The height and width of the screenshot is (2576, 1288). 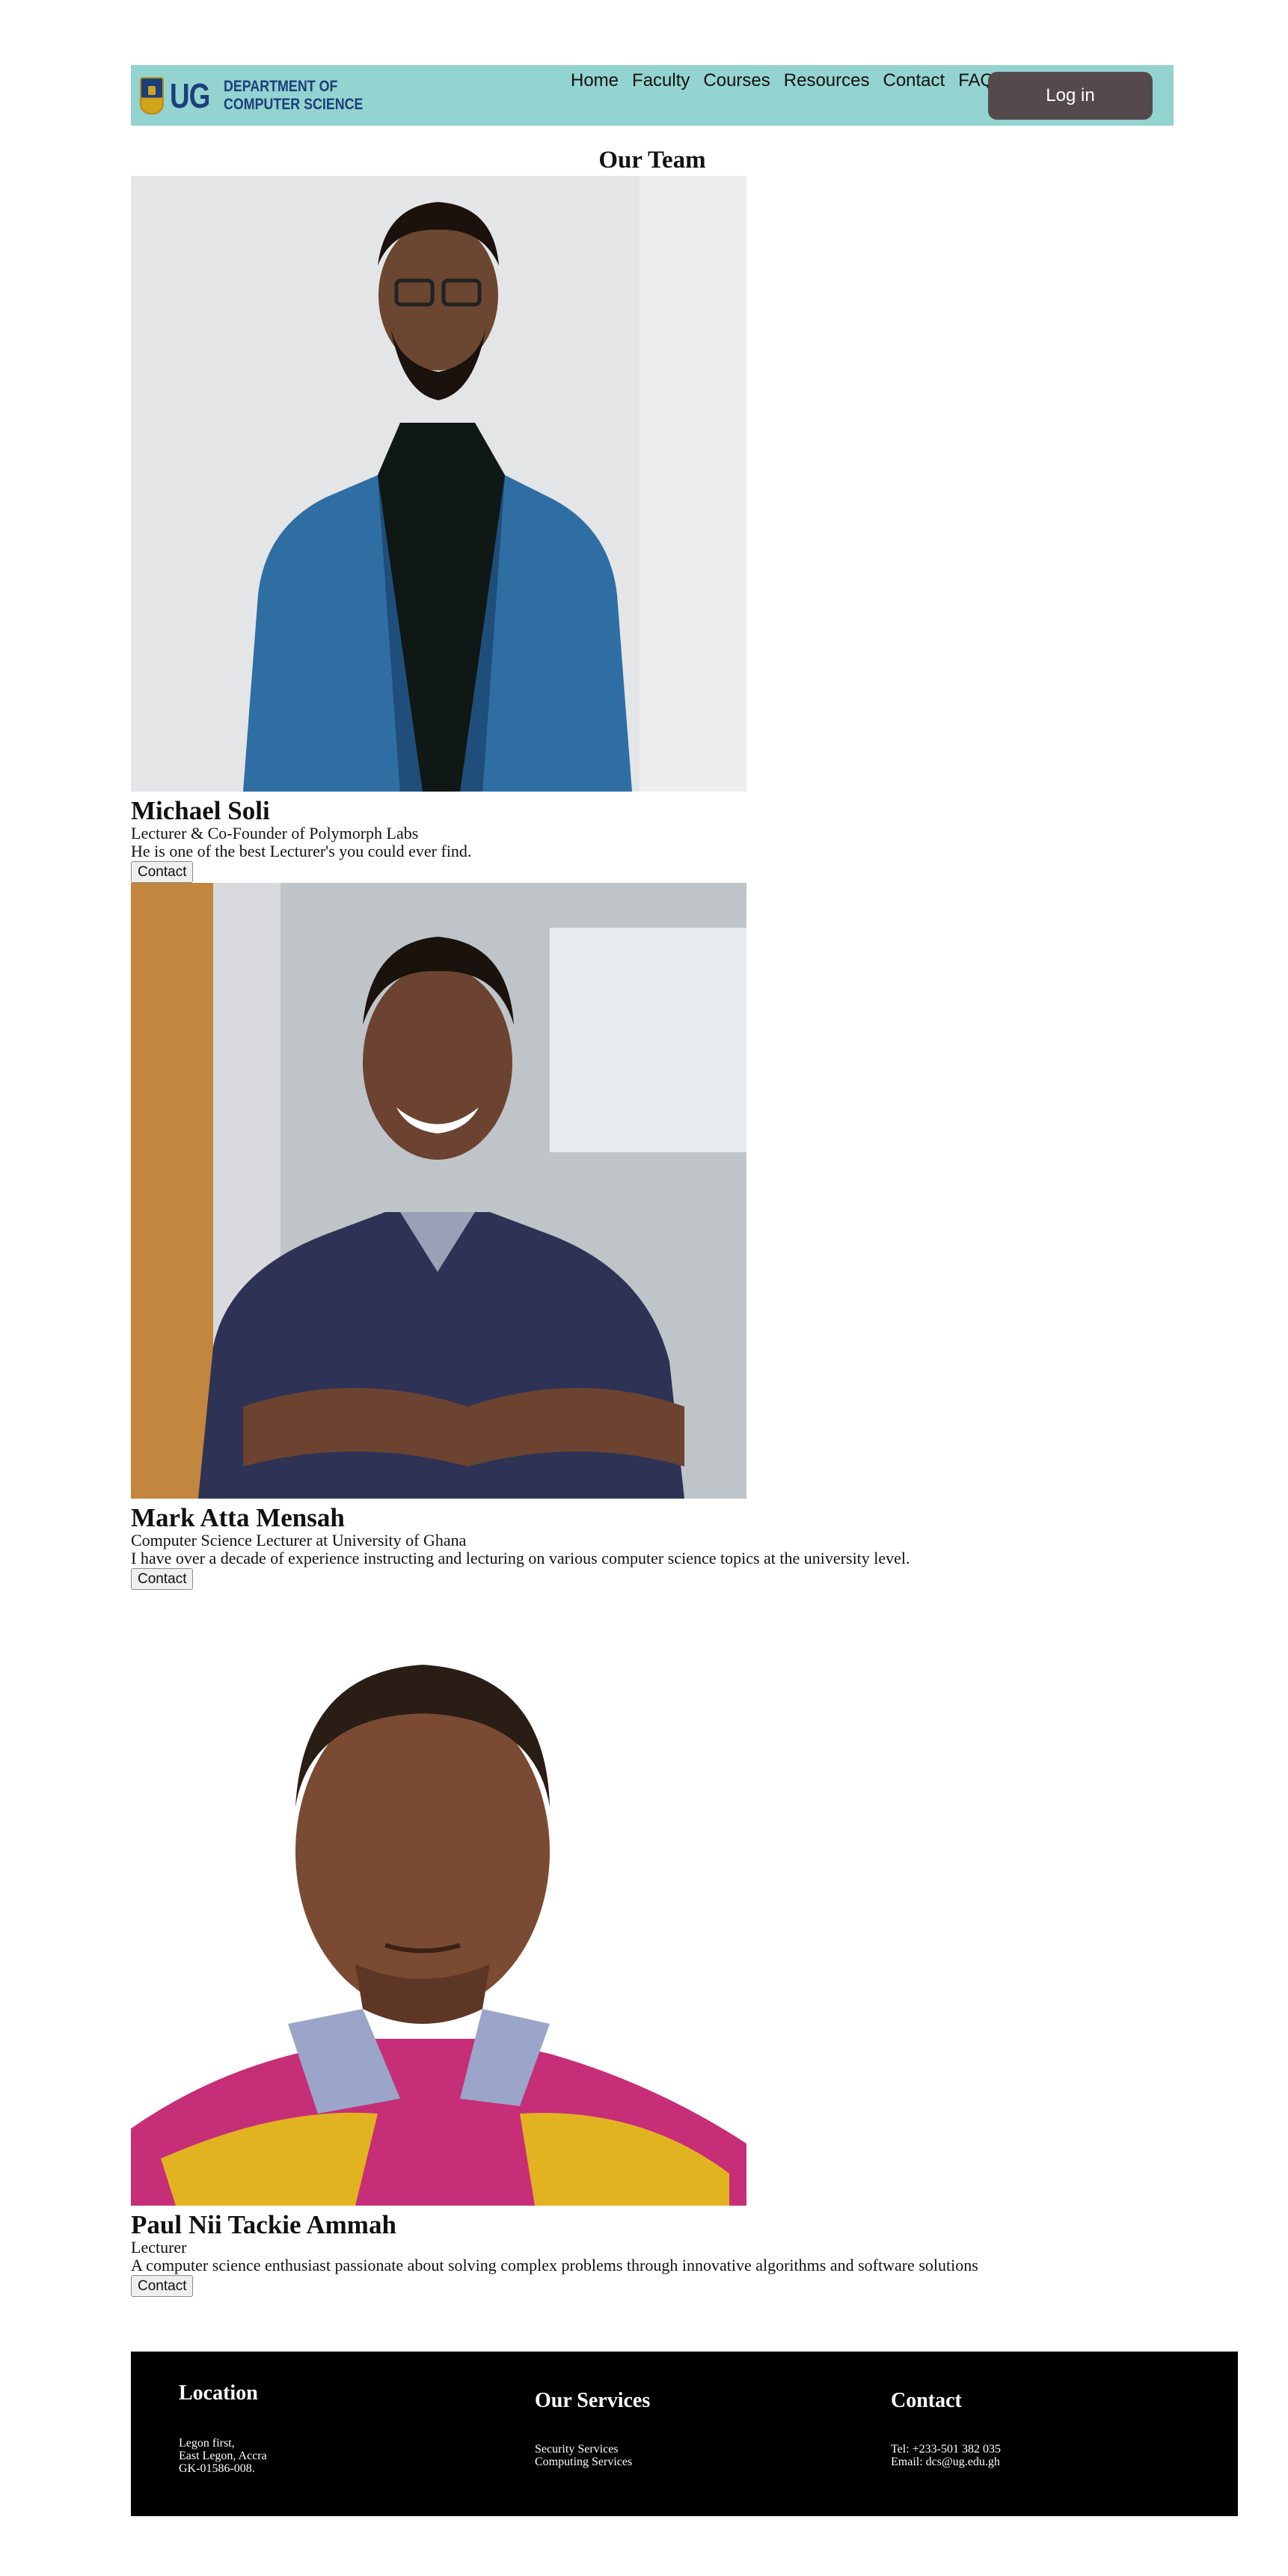 I want to click on ug-crest-icon, so click(x=152, y=95).